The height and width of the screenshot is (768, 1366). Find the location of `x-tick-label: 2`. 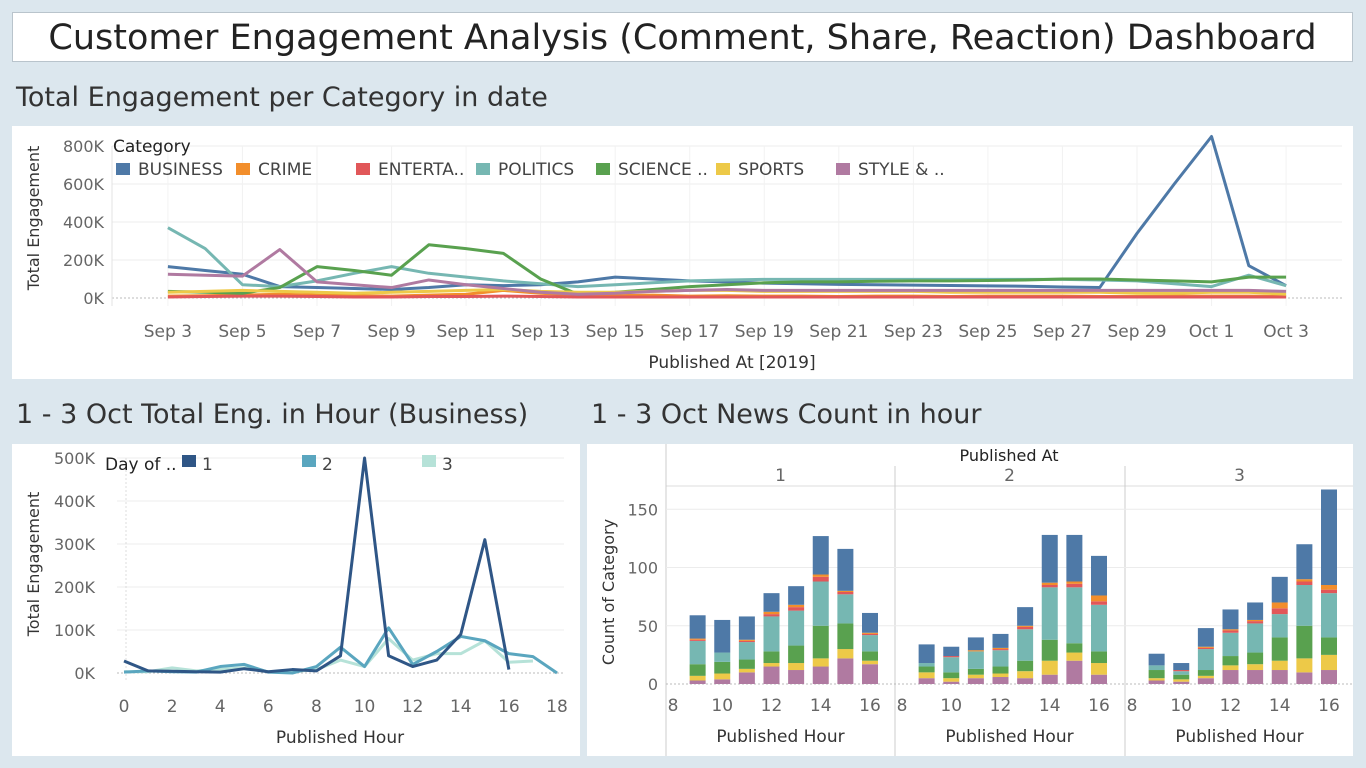

x-tick-label: 2 is located at coordinates (172, 707).